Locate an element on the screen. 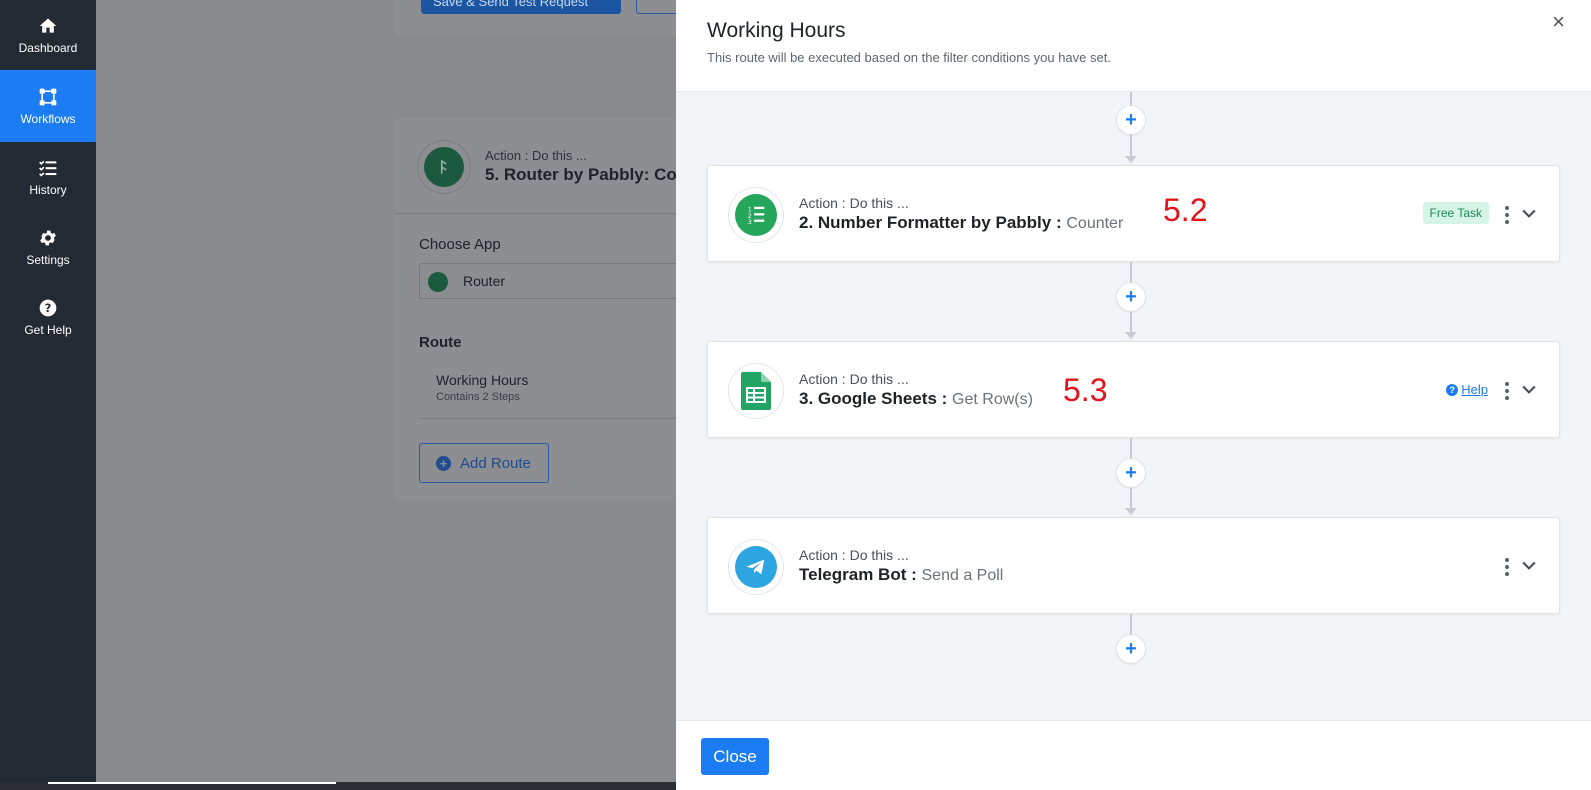 Image resolution: width=1591 pixels, height=790 pixels. router-small-icon is located at coordinates (438, 282).